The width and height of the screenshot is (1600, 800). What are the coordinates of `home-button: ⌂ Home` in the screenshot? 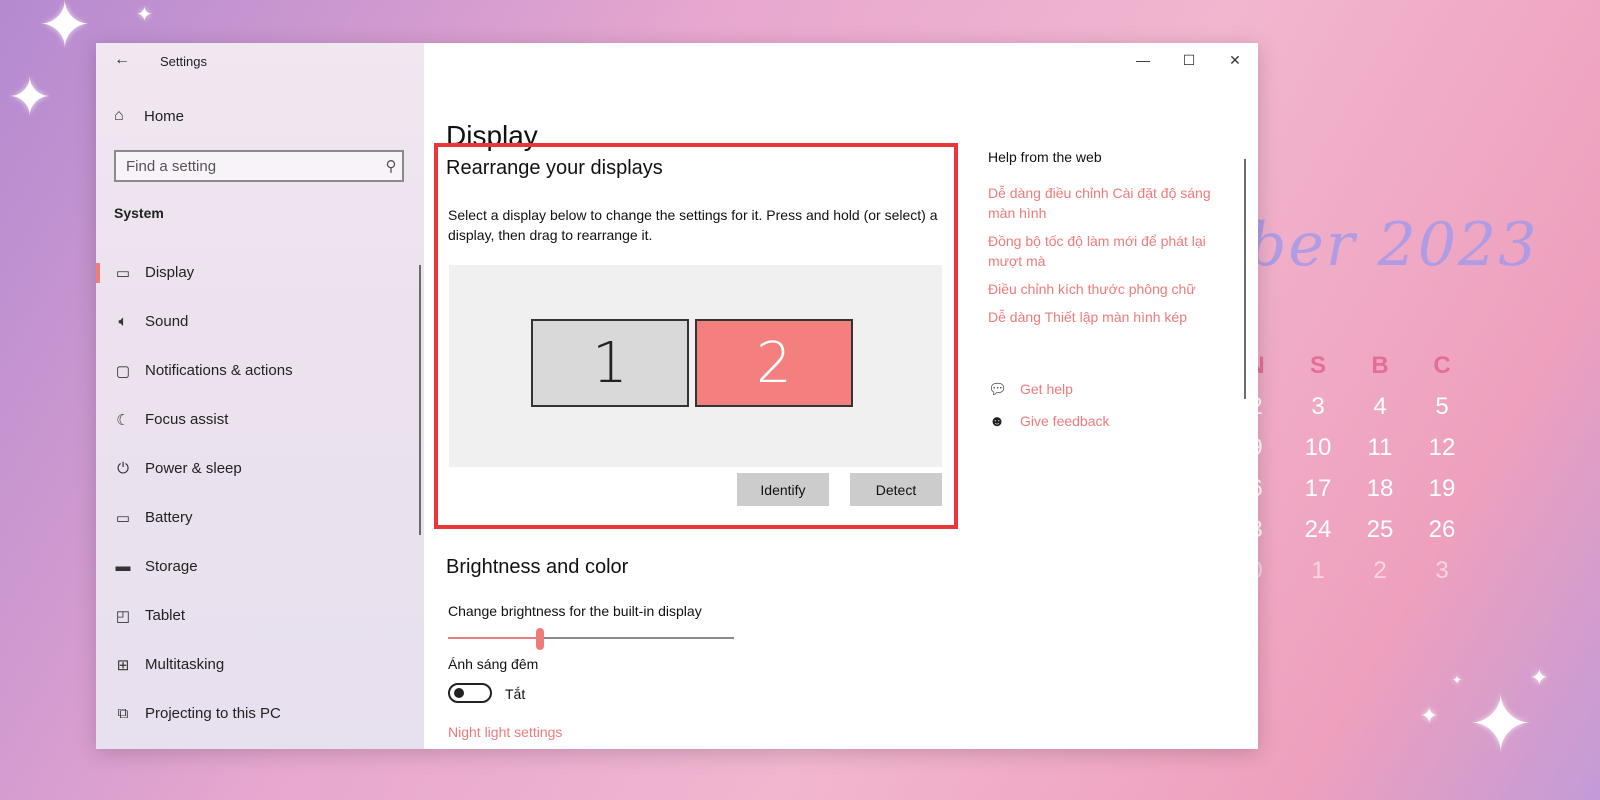 It's located at (149, 116).